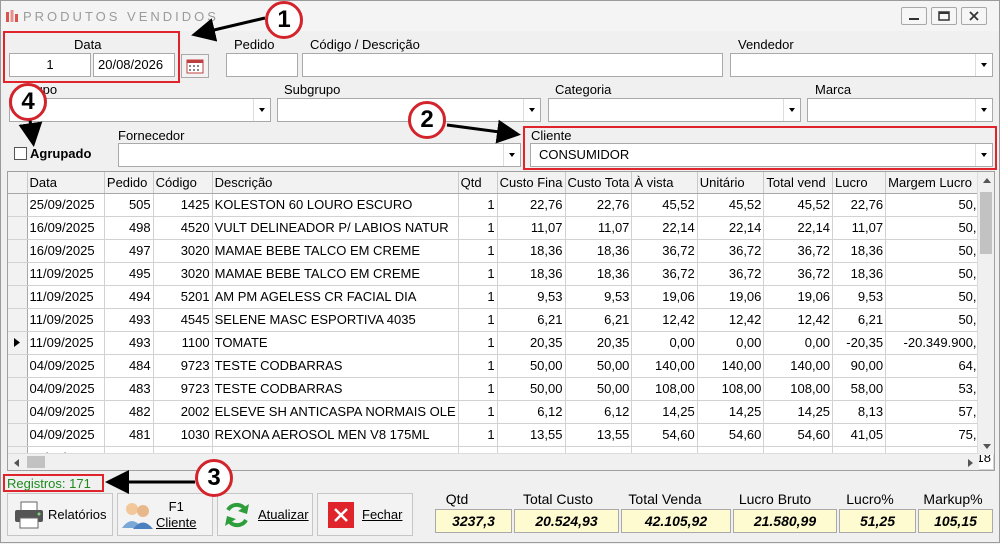  Describe the element at coordinates (427, 120) in the screenshot. I see `callout-2: 2` at that location.